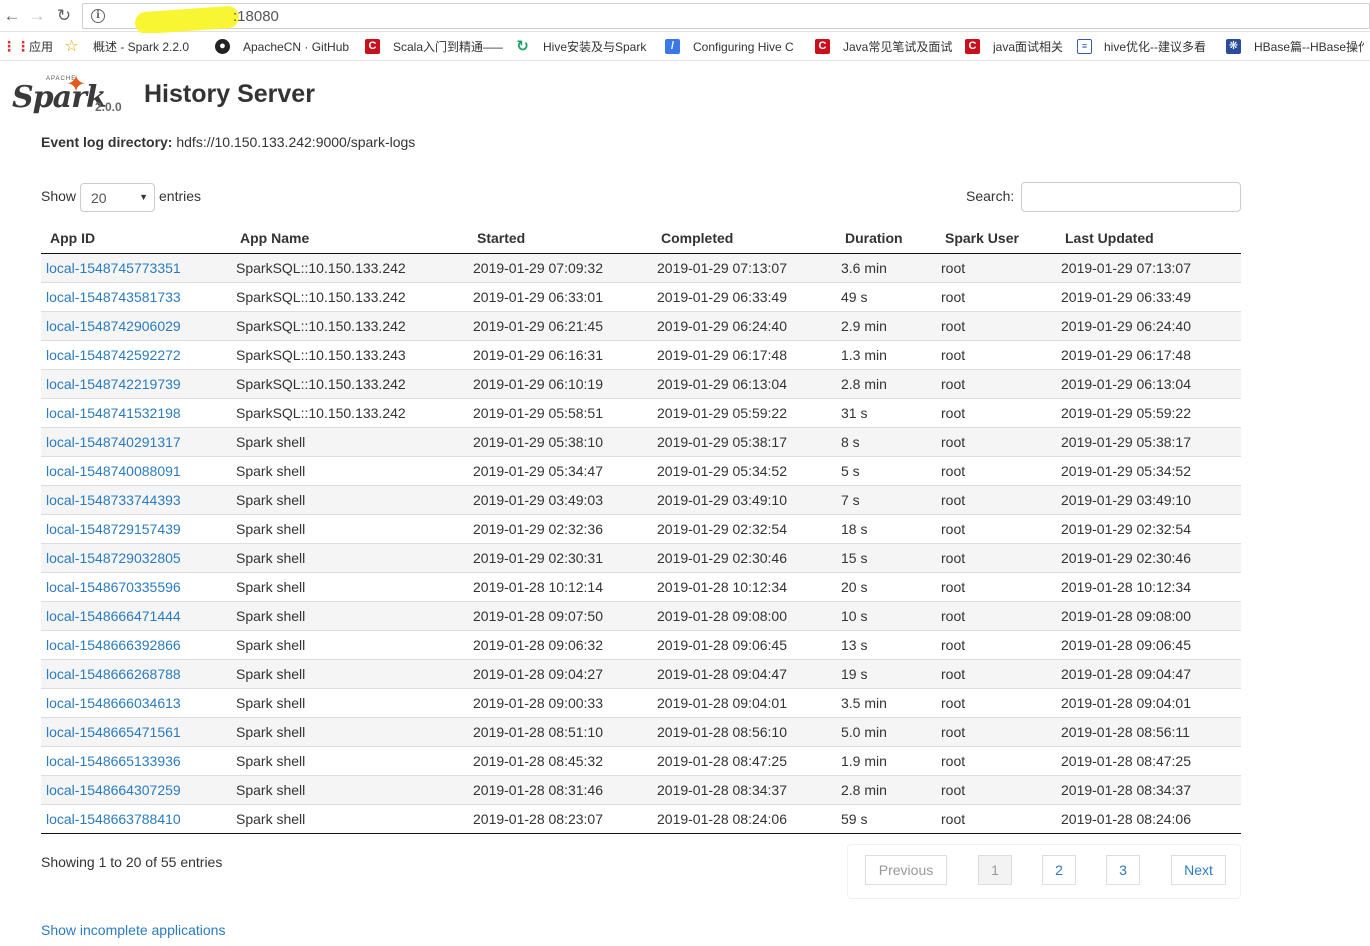 The height and width of the screenshot is (946, 1370). I want to click on app-id-link: local-1548742906029, so click(113, 326).